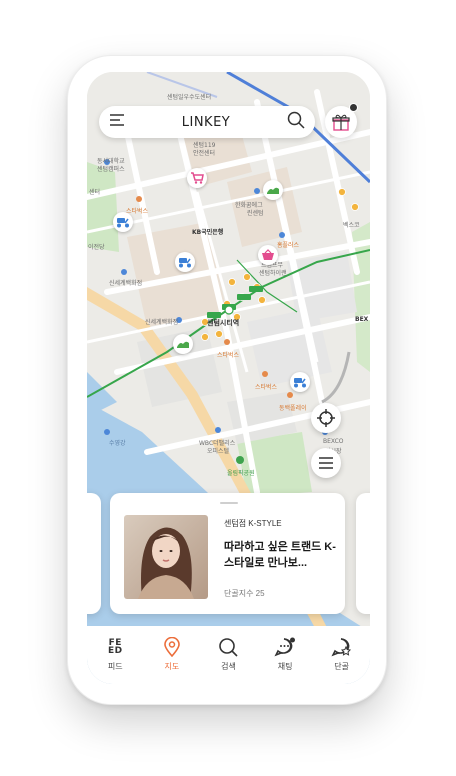 The width and height of the screenshot is (456, 776). I want to click on drag-handle, so click(229, 503).